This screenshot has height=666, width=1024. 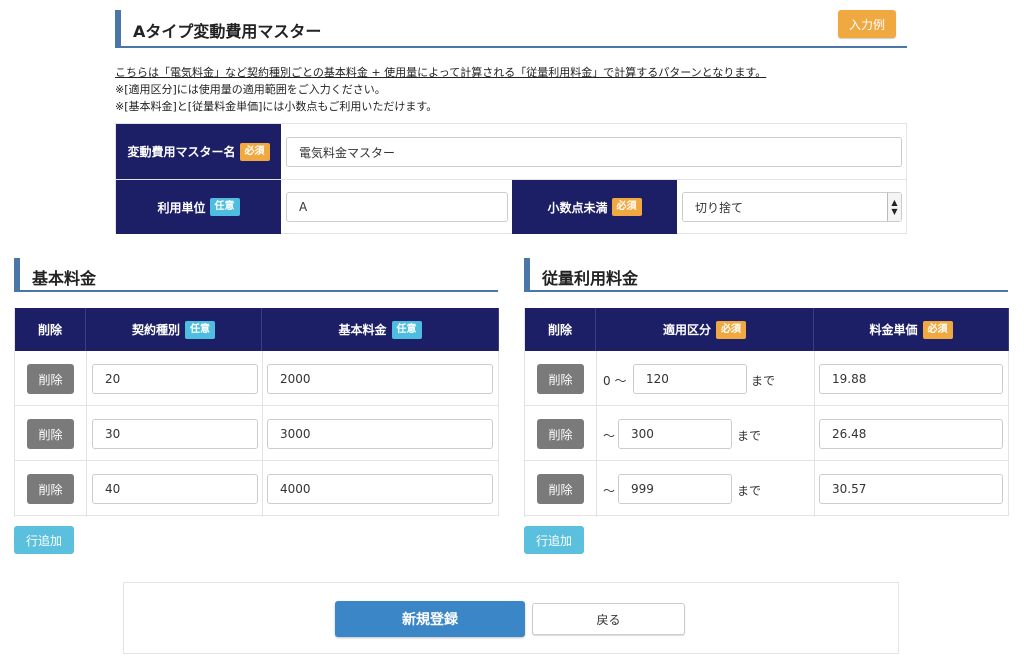 What do you see at coordinates (227, 31) in the screenshot?
I see `page-title: Aタイプ変動費用マスター` at bounding box center [227, 31].